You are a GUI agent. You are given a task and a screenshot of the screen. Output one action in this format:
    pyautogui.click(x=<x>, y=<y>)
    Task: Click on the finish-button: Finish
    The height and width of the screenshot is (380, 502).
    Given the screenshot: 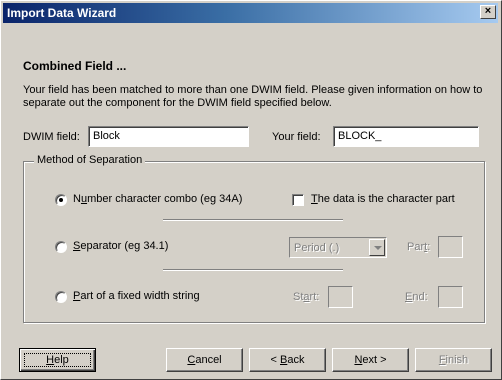 What is the action you would take?
    pyautogui.click(x=453, y=360)
    